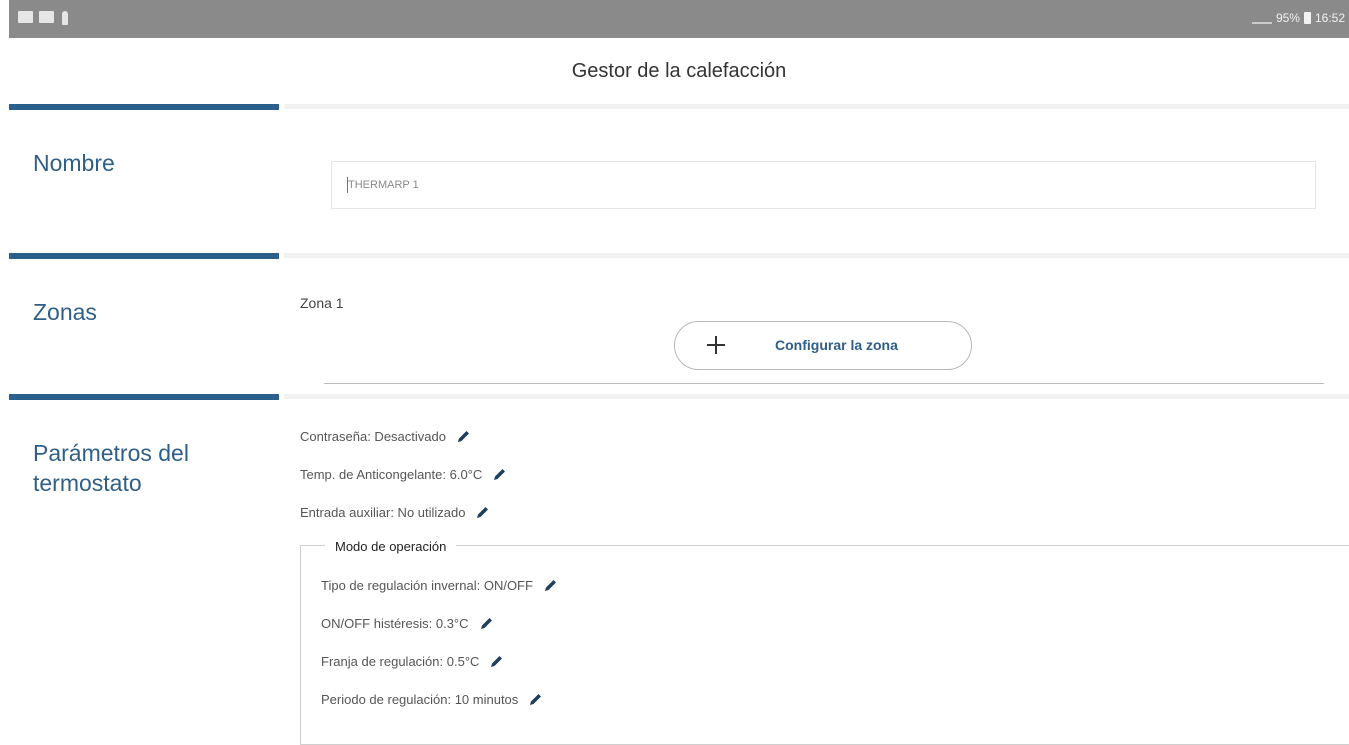 This screenshot has height=745, width=1349. What do you see at coordinates (395, 623) in the screenshot?
I see `param-label: ON/OFF histéresis: 0.3°C` at bounding box center [395, 623].